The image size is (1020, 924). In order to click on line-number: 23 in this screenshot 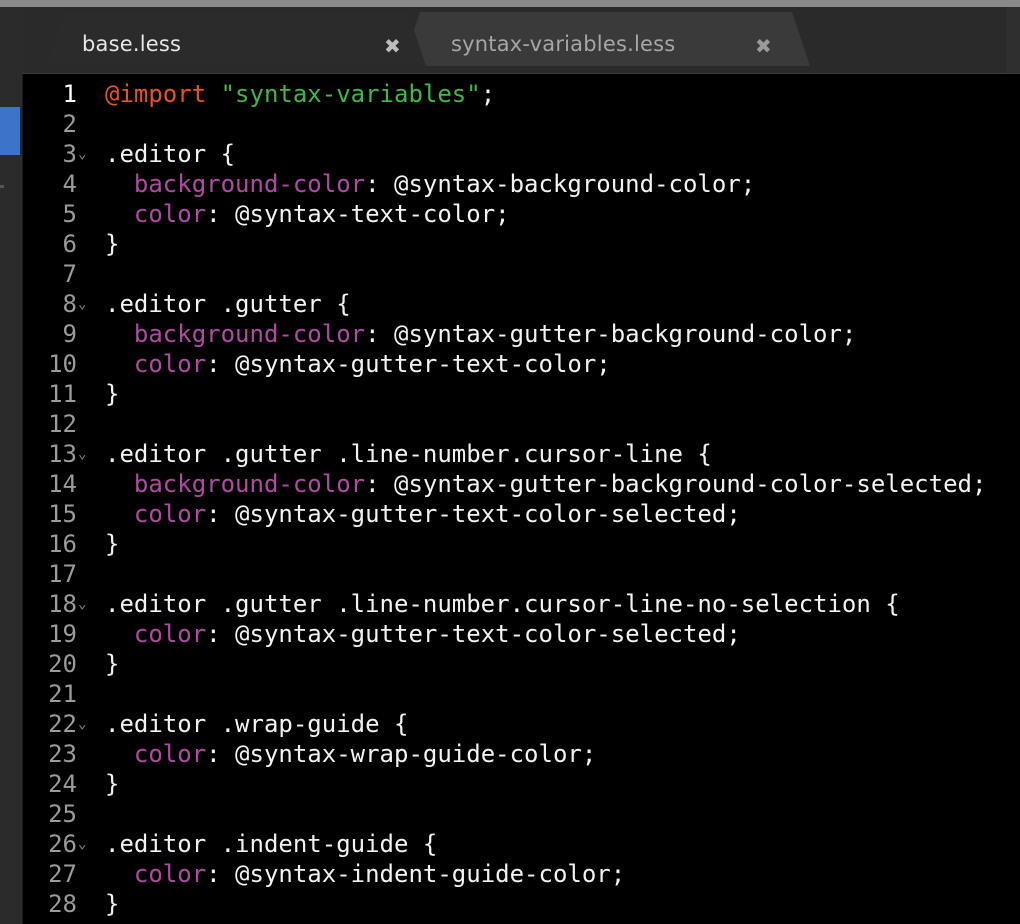, I will do `click(62, 754)`.